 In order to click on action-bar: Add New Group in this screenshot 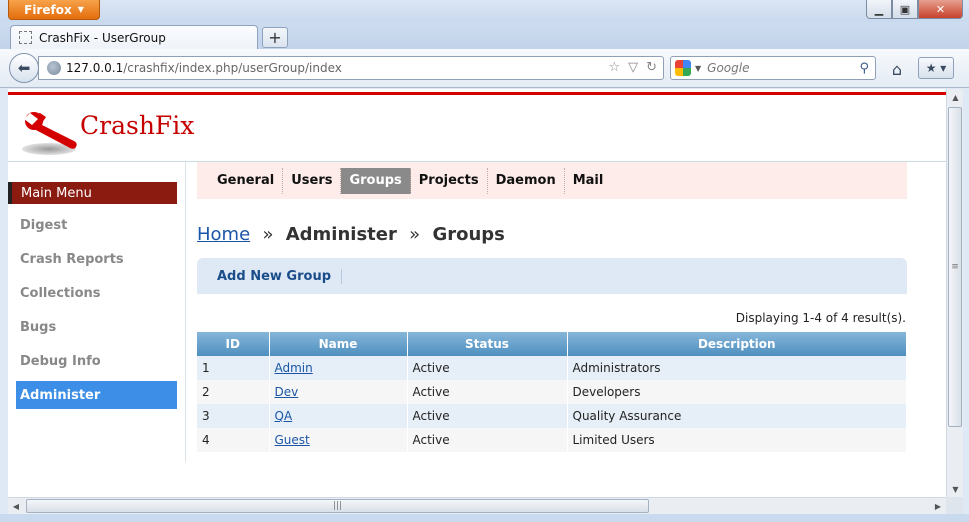, I will do `click(552, 276)`.